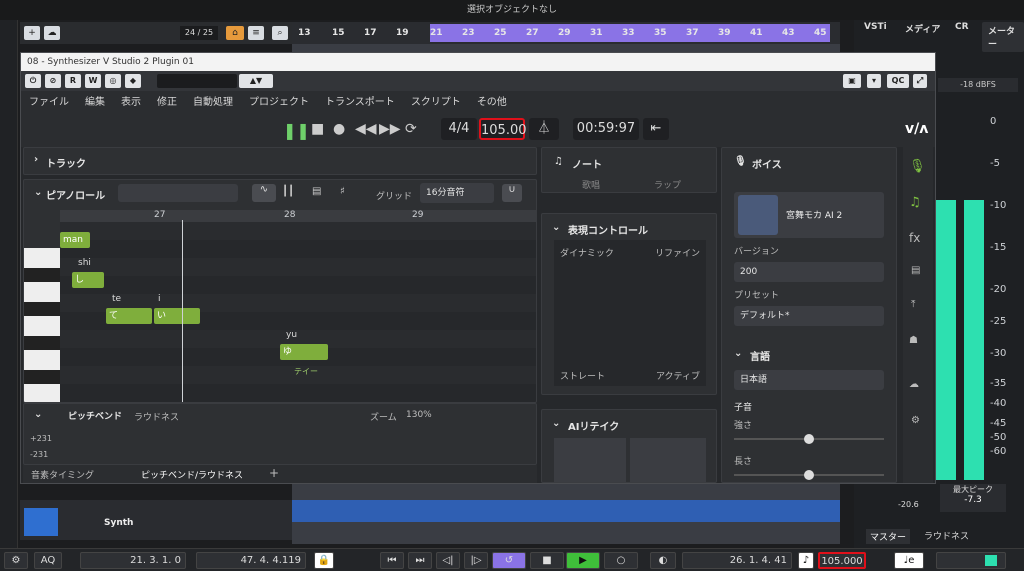 Image resolution: width=1024 pixels, height=571 pixels. I want to click on preset-select: デフォルト*, so click(809, 316).